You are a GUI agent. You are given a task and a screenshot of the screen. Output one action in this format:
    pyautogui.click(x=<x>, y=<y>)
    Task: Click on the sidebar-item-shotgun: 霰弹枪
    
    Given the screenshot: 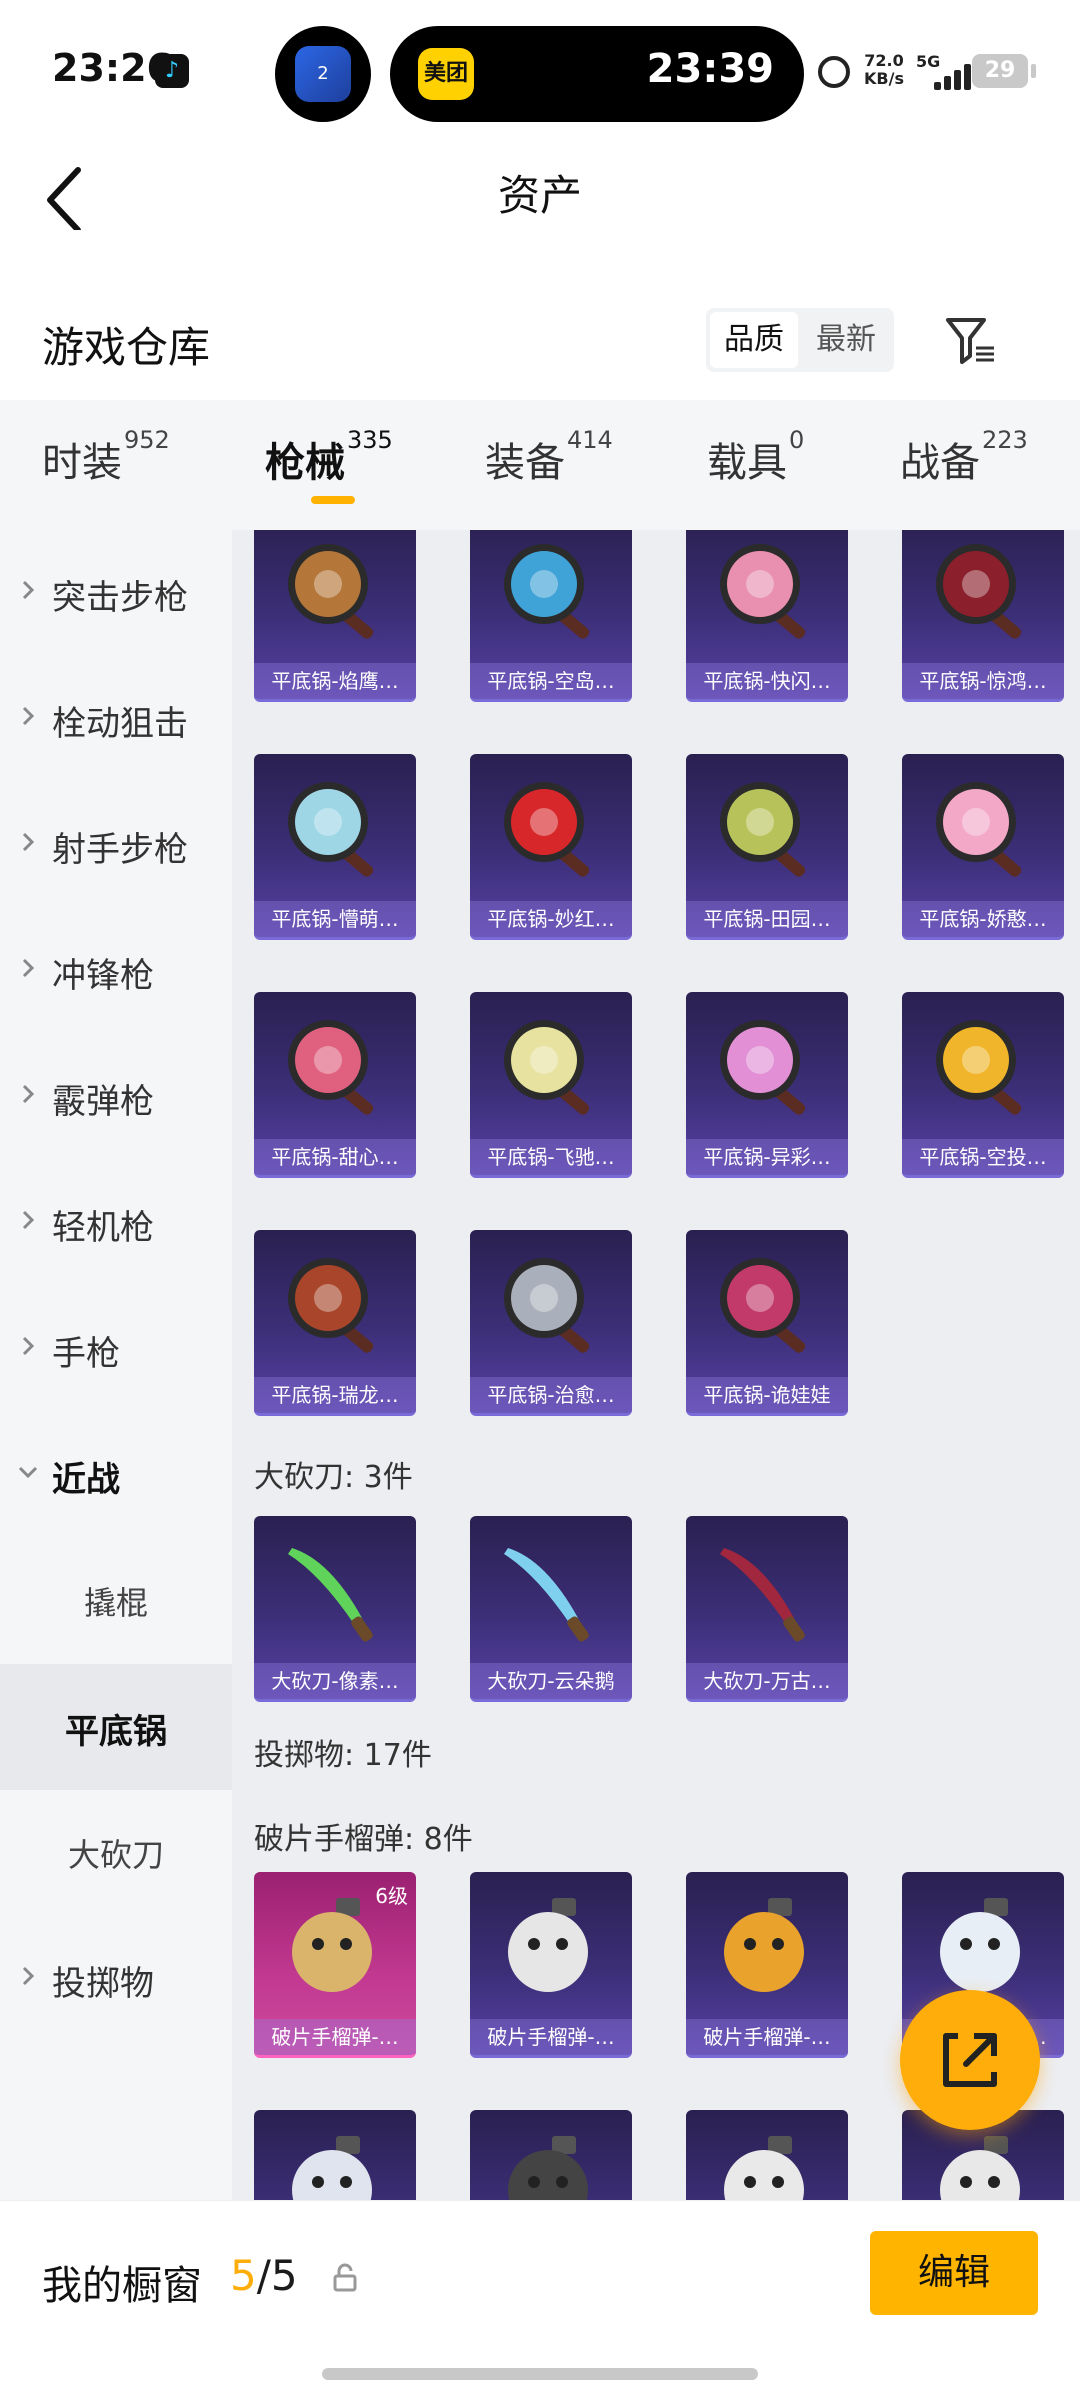 What is the action you would take?
    pyautogui.click(x=116, y=1097)
    